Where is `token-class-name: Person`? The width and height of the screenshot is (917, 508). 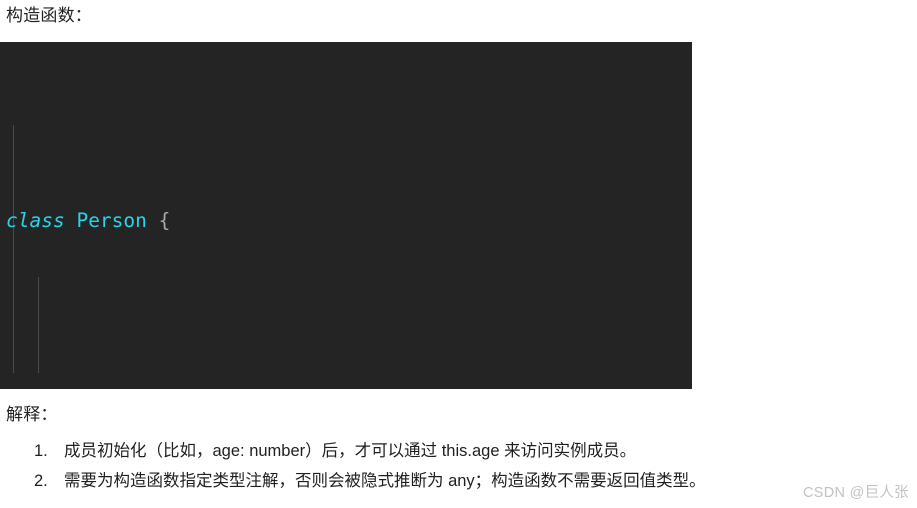 token-class-name: Person is located at coordinates (111, 220).